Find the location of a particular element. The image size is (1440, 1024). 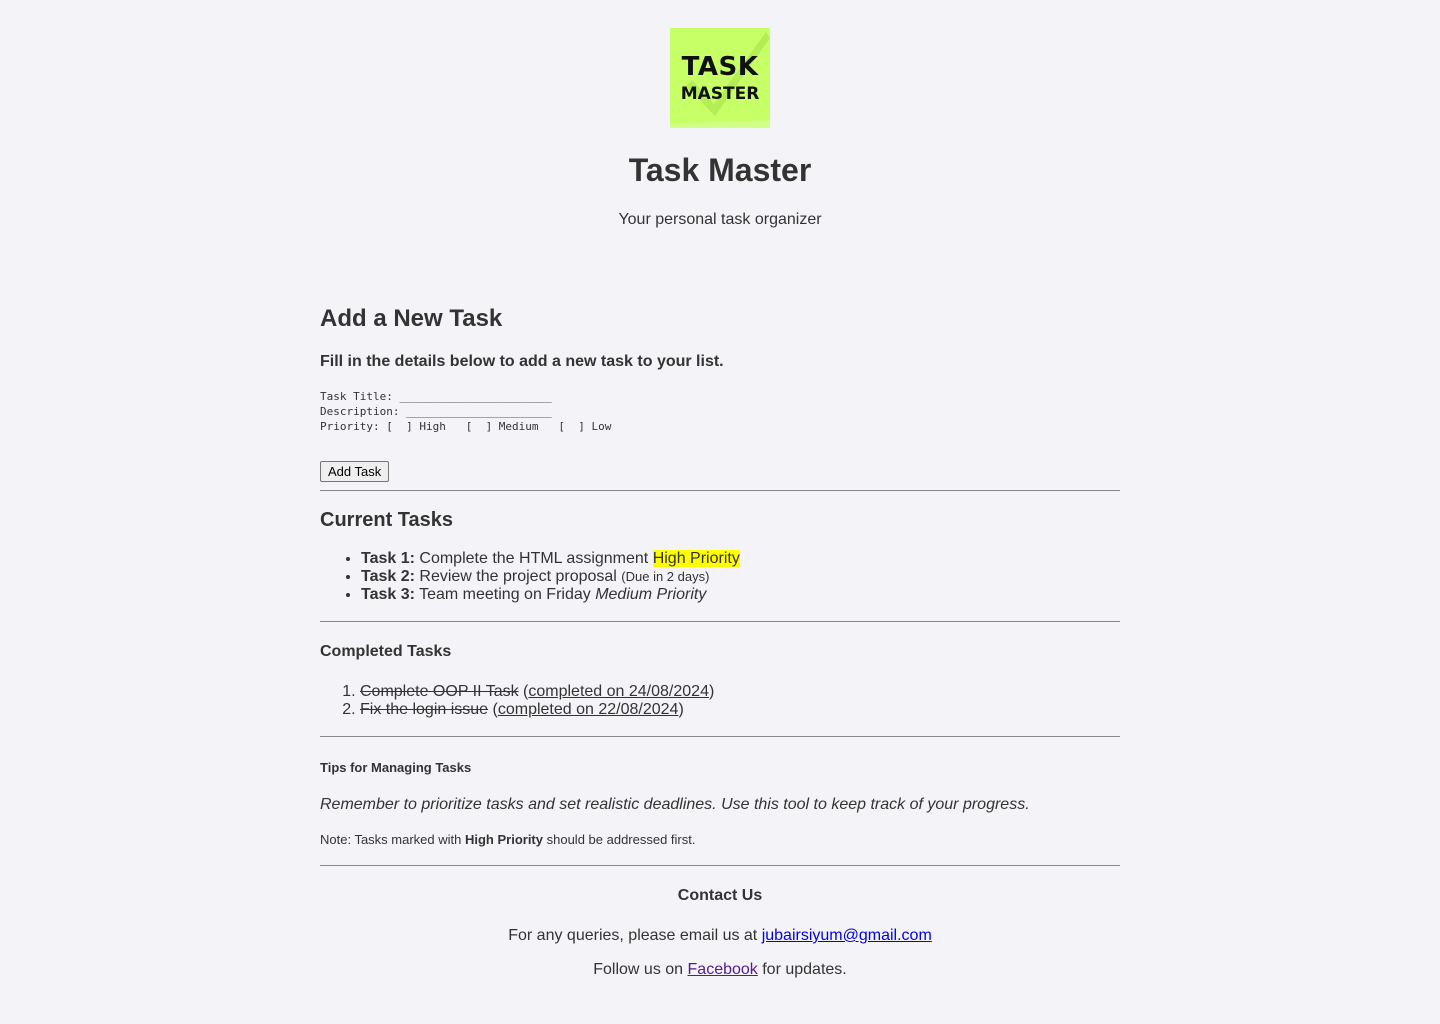

email-prefix: For any queries, please email us at is located at coordinates (635, 935).